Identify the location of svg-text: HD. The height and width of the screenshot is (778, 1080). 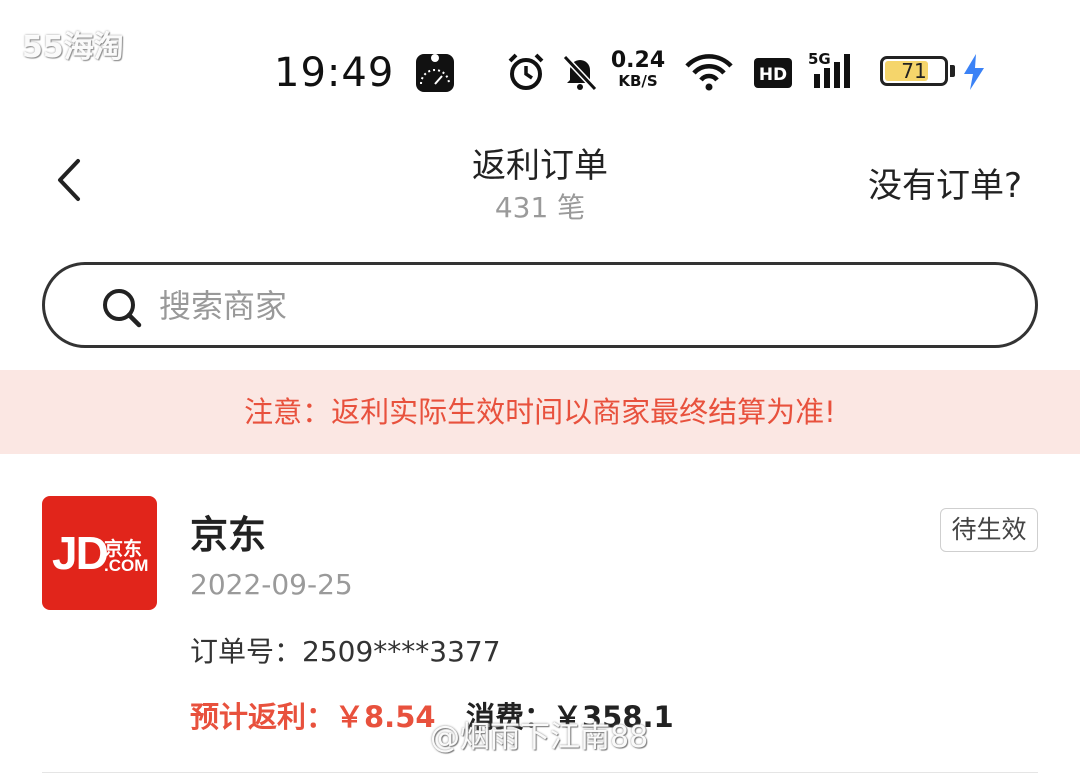
(773, 75).